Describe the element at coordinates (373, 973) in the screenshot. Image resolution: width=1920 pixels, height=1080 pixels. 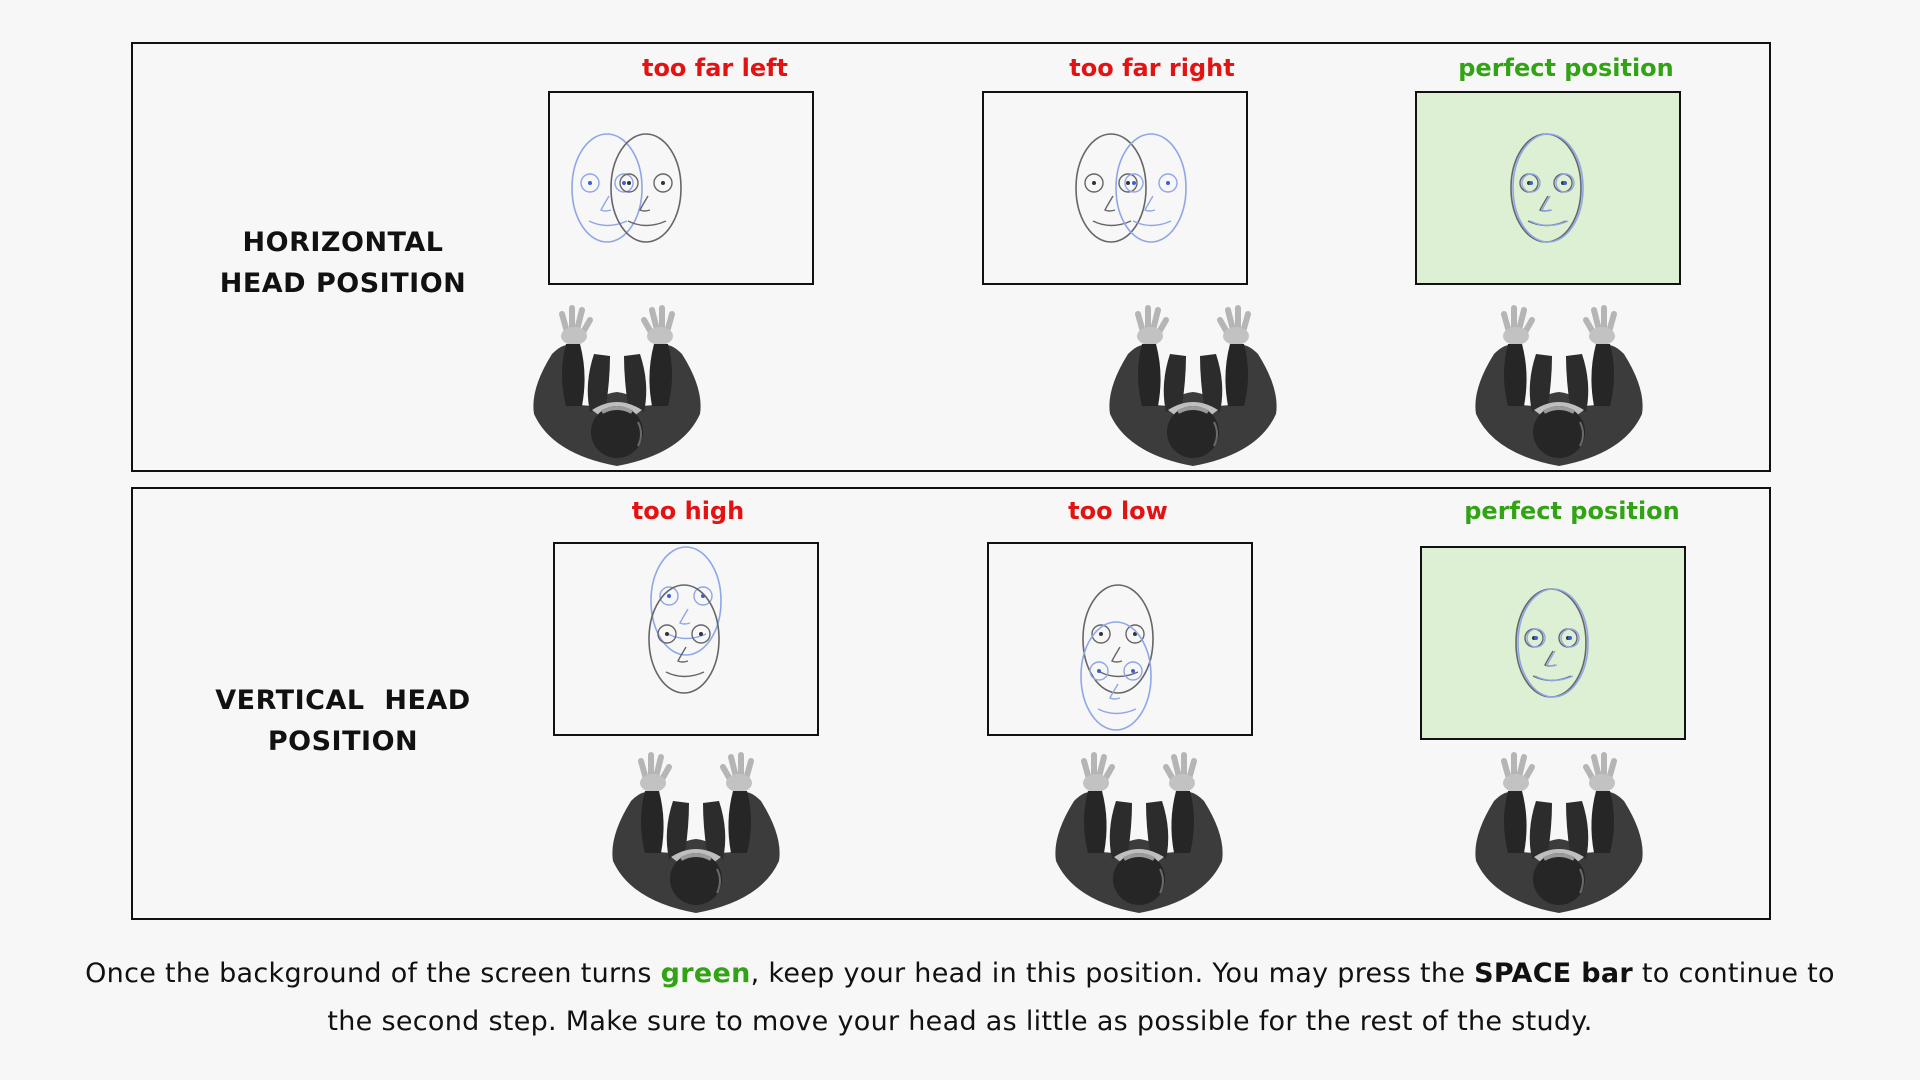
I see `instructions-part1: Once the background of the screen turns` at that location.